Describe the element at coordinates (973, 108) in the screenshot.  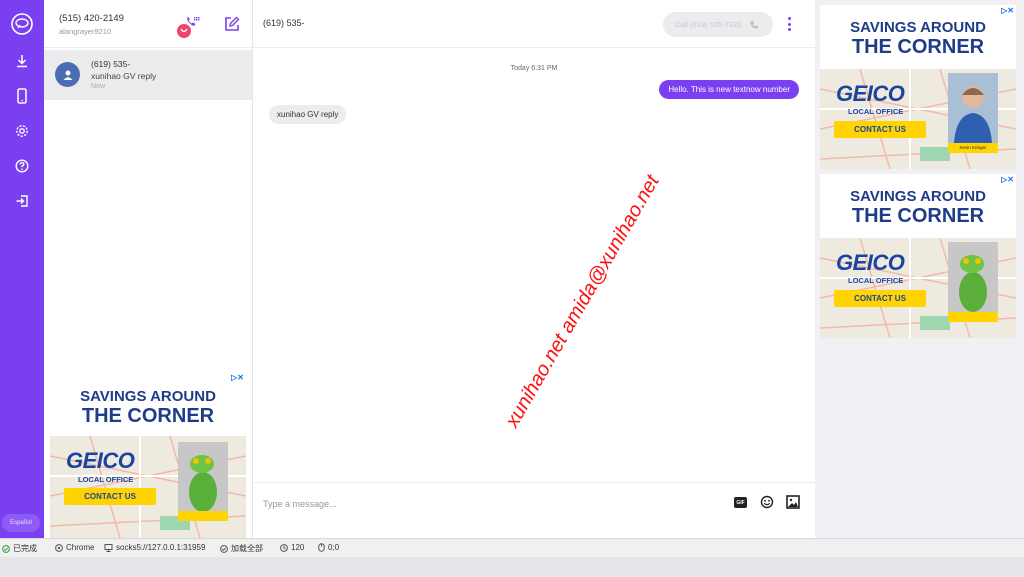
I see `ad-agent-photo` at that location.